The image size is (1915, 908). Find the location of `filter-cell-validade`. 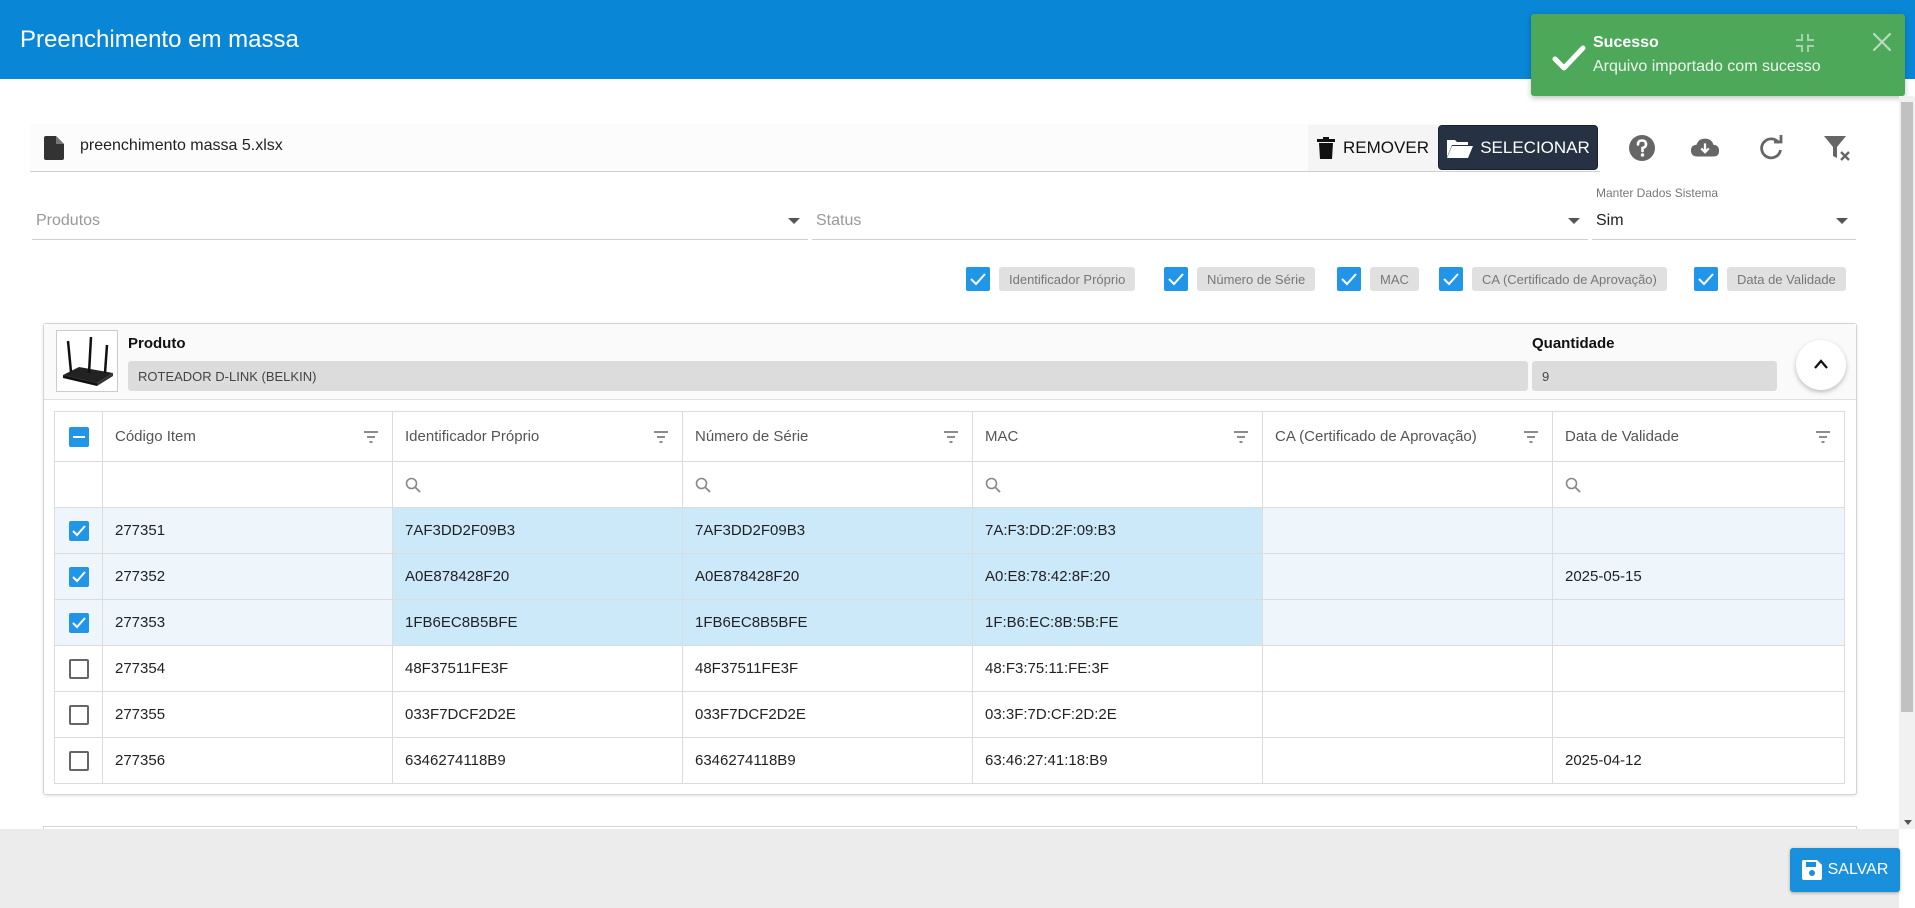

filter-cell-validade is located at coordinates (1698, 484).